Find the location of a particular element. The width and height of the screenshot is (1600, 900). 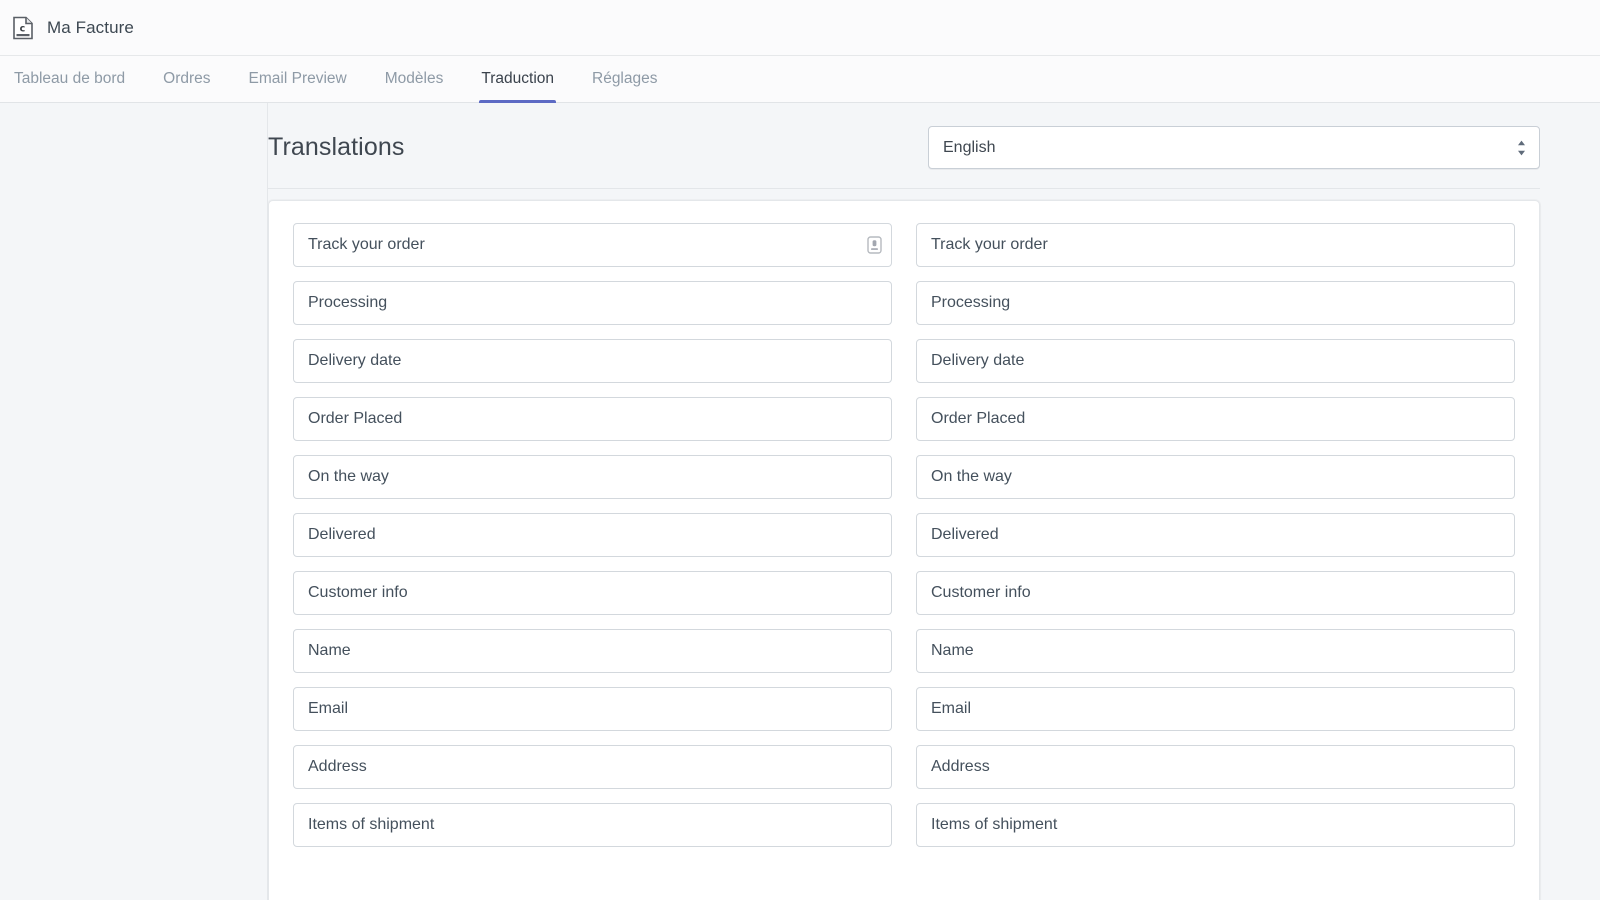

nav-tab-traduction: Traduction is located at coordinates (517, 79).